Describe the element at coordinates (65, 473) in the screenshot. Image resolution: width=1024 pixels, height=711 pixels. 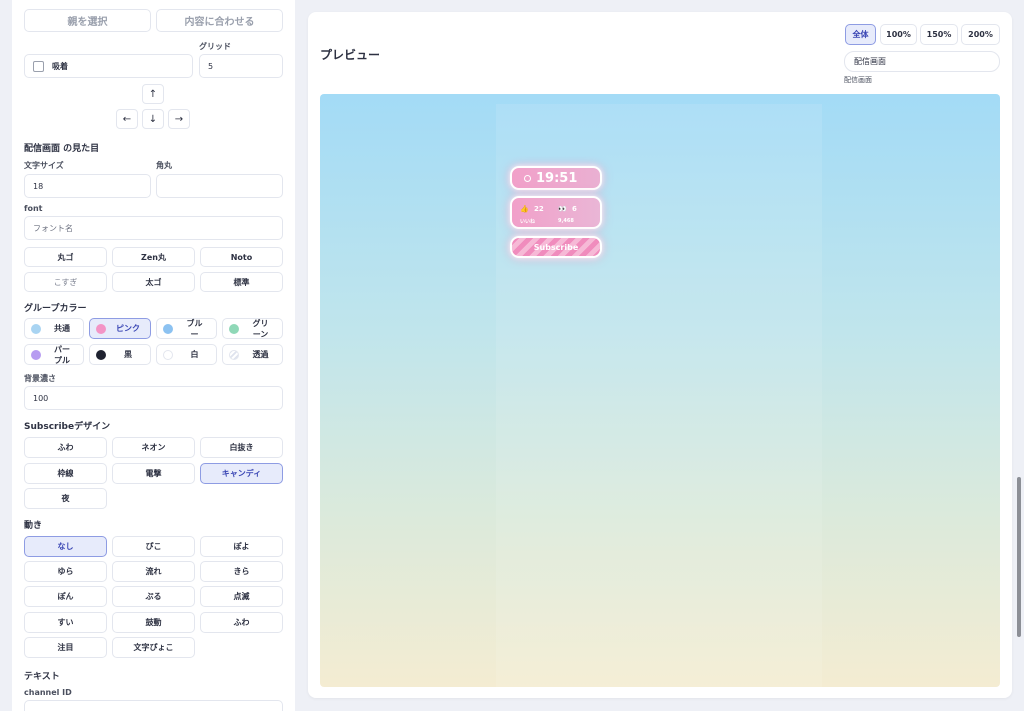
I see `subscribe-design-border: 枠線` at that location.